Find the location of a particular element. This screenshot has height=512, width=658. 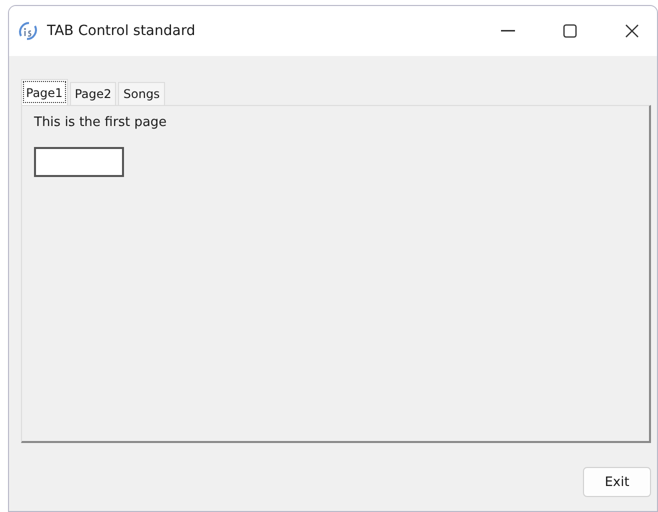

exit-button: Exit is located at coordinates (617, 482).